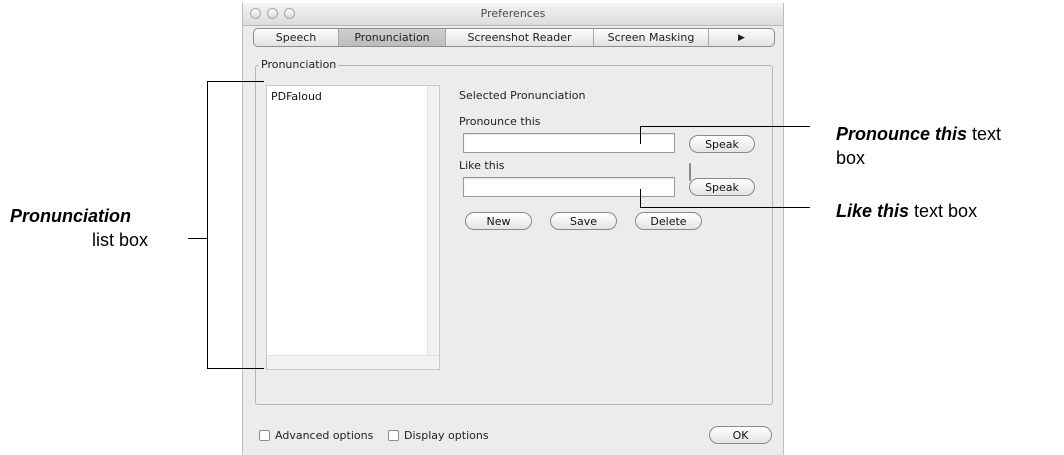 The height and width of the screenshot is (455, 1064). What do you see at coordinates (851, 158) in the screenshot?
I see `pronounce-callout-text-2: box` at bounding box center [851, 158].